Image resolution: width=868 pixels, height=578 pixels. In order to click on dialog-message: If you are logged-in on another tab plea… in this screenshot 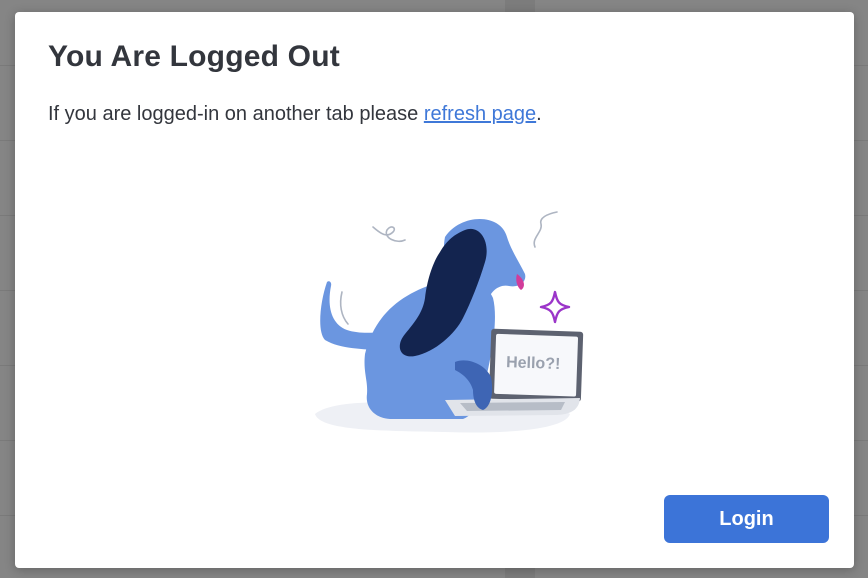, I will do `click(295, 114)`.